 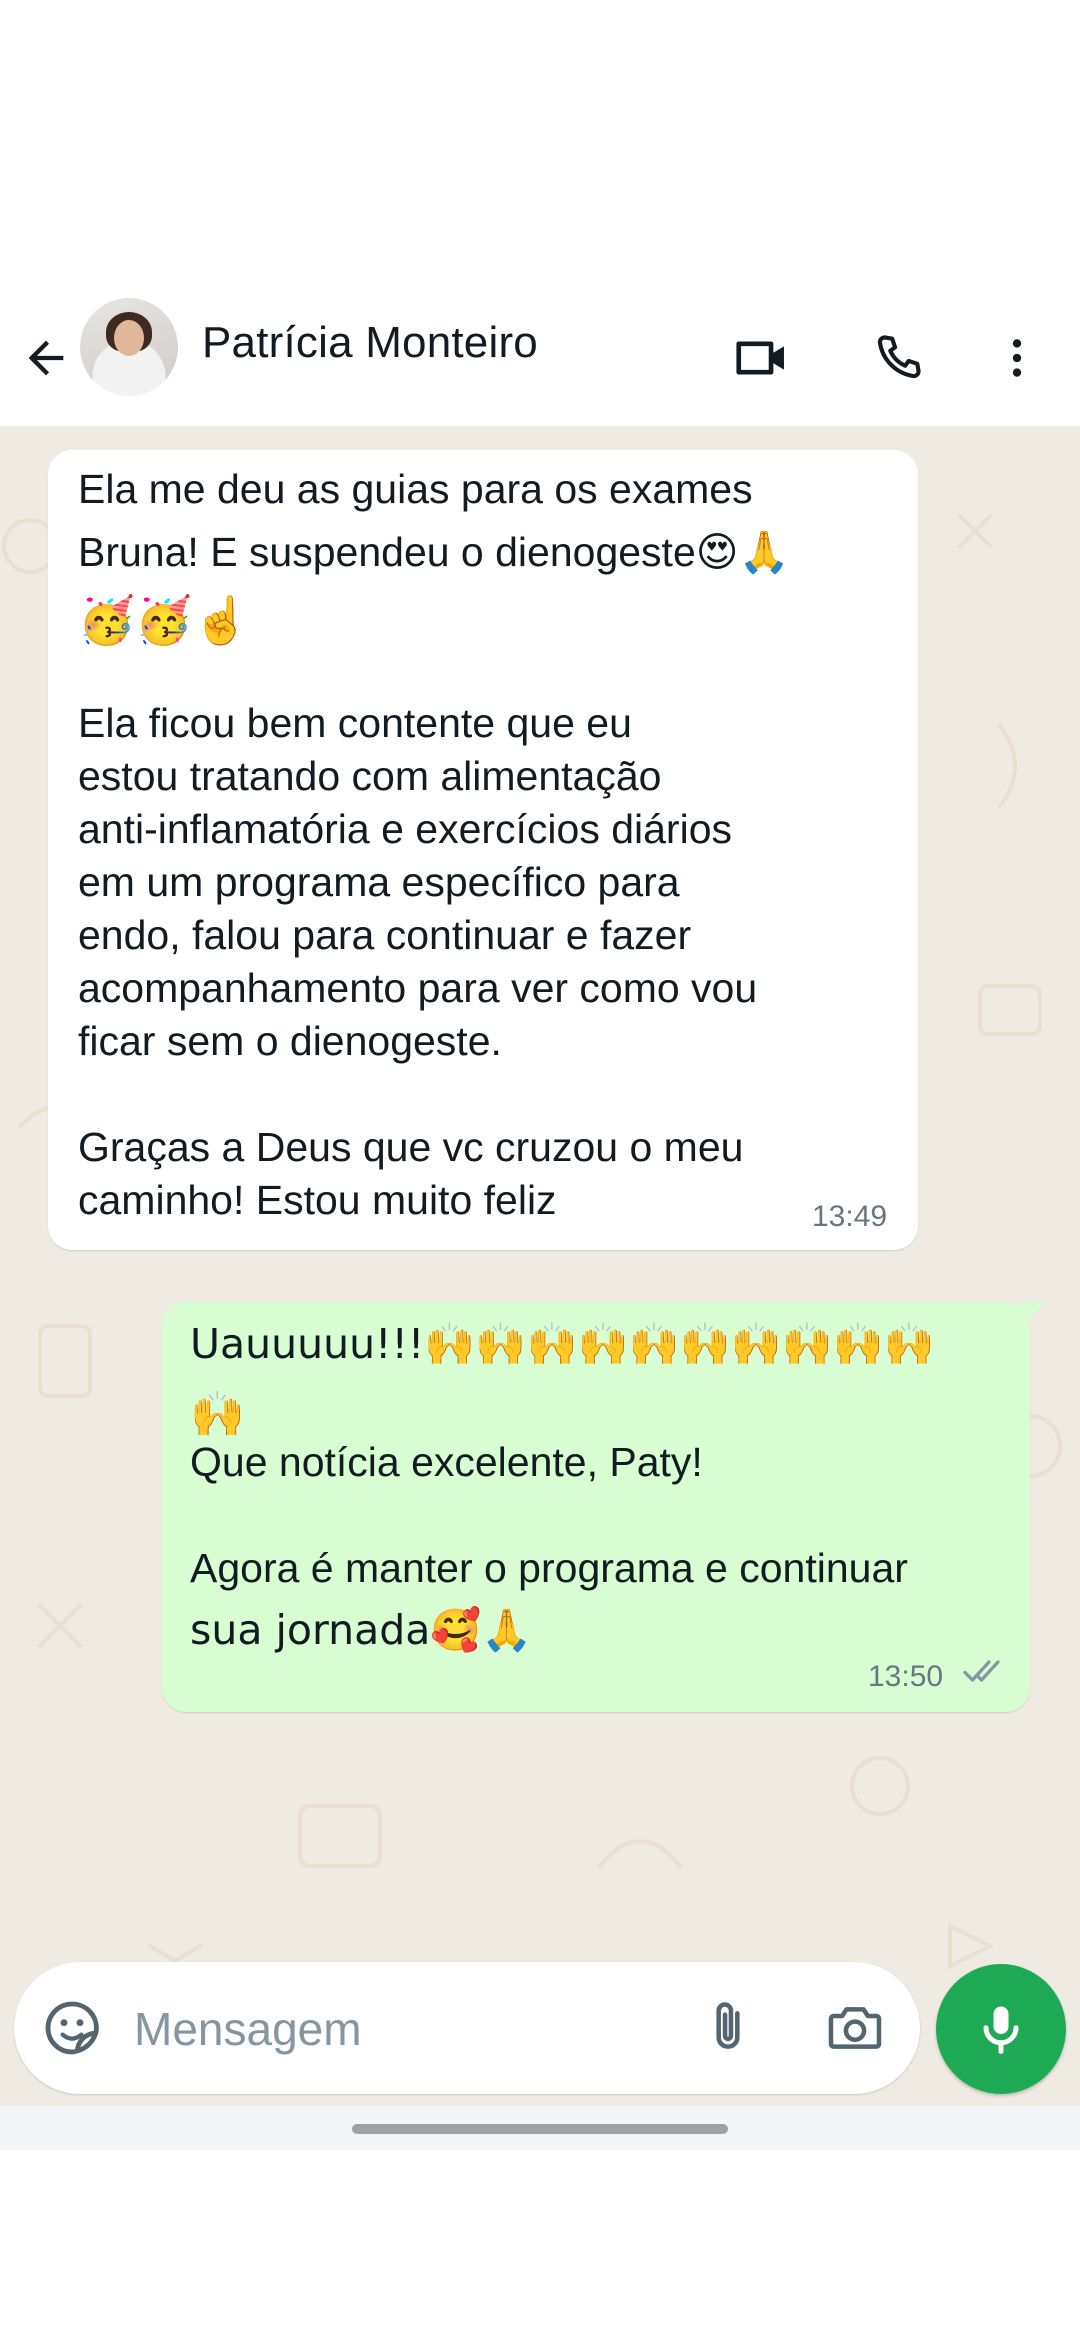 I want to click on phone-icon, so click(x=899, y=357).